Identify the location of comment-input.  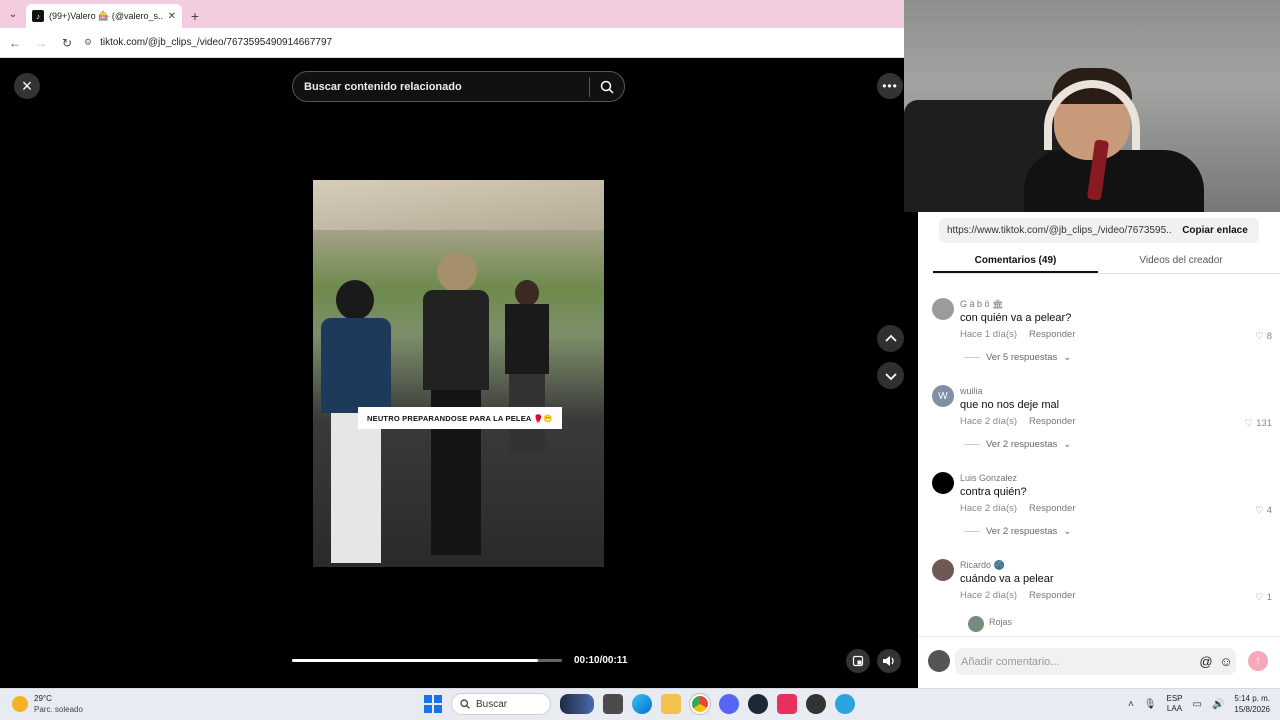
(1078, 661).